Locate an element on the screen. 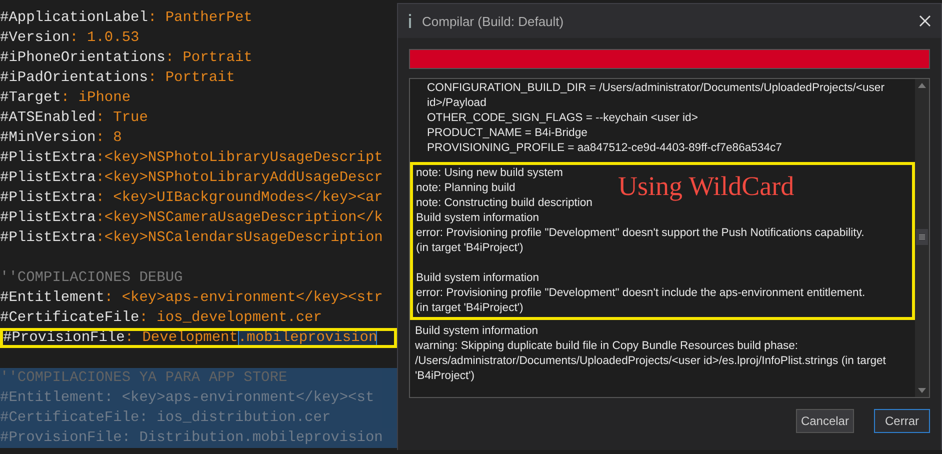 The height and width of the screenshot is (454, 942). scrollbar is located at coordinates (922, 238).